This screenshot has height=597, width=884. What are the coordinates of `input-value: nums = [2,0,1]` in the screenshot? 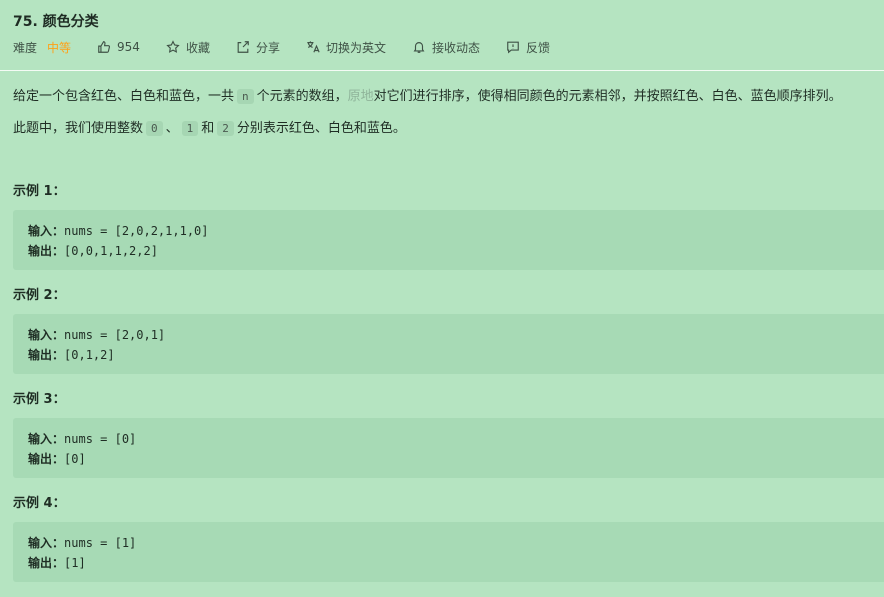 It's located at (115, 335).